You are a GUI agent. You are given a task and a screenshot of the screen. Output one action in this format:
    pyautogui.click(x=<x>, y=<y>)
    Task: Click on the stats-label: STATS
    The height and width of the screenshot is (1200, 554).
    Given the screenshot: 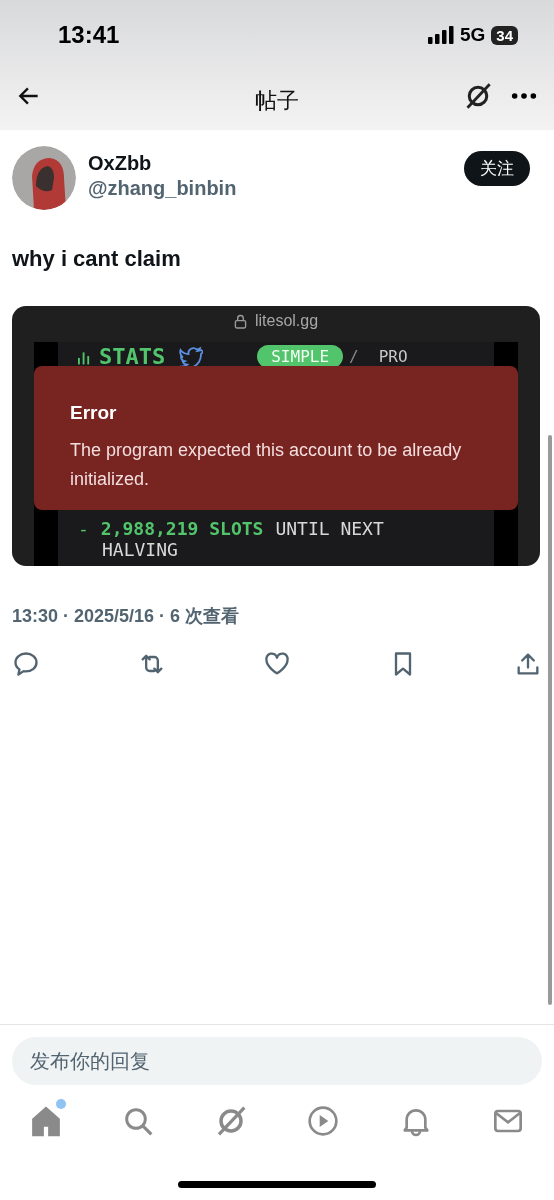 What is the action you would take?
    pyautogui.click(x=132, y=356)
    